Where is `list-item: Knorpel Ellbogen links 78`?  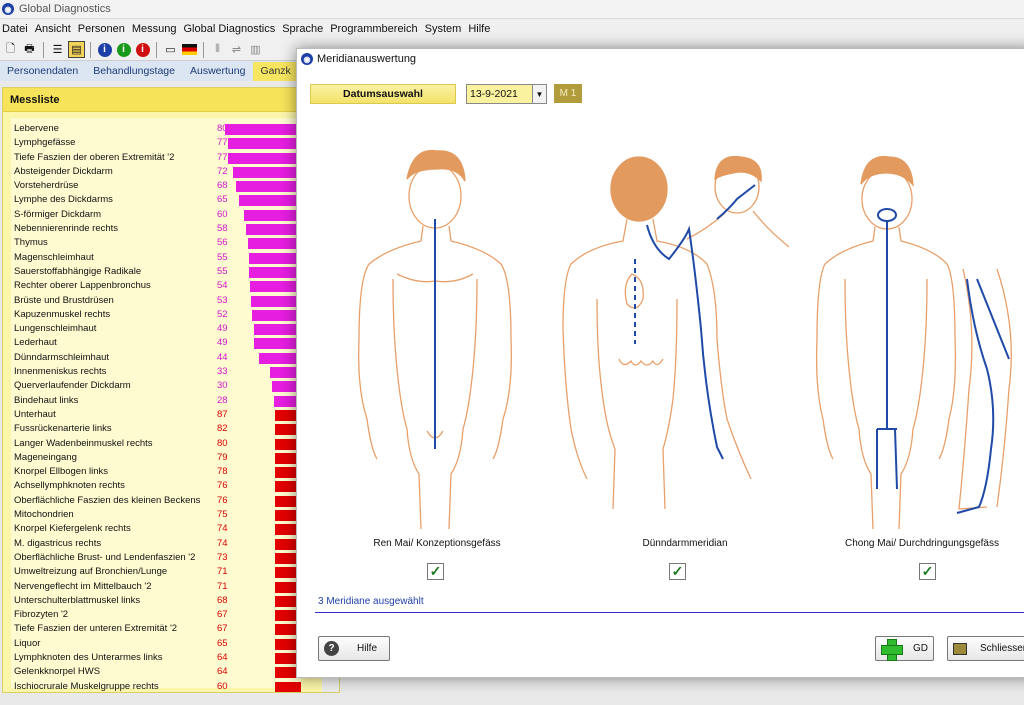
list-item: Knorpel Ellbogen links 78 is located at coordinates (161, 472).